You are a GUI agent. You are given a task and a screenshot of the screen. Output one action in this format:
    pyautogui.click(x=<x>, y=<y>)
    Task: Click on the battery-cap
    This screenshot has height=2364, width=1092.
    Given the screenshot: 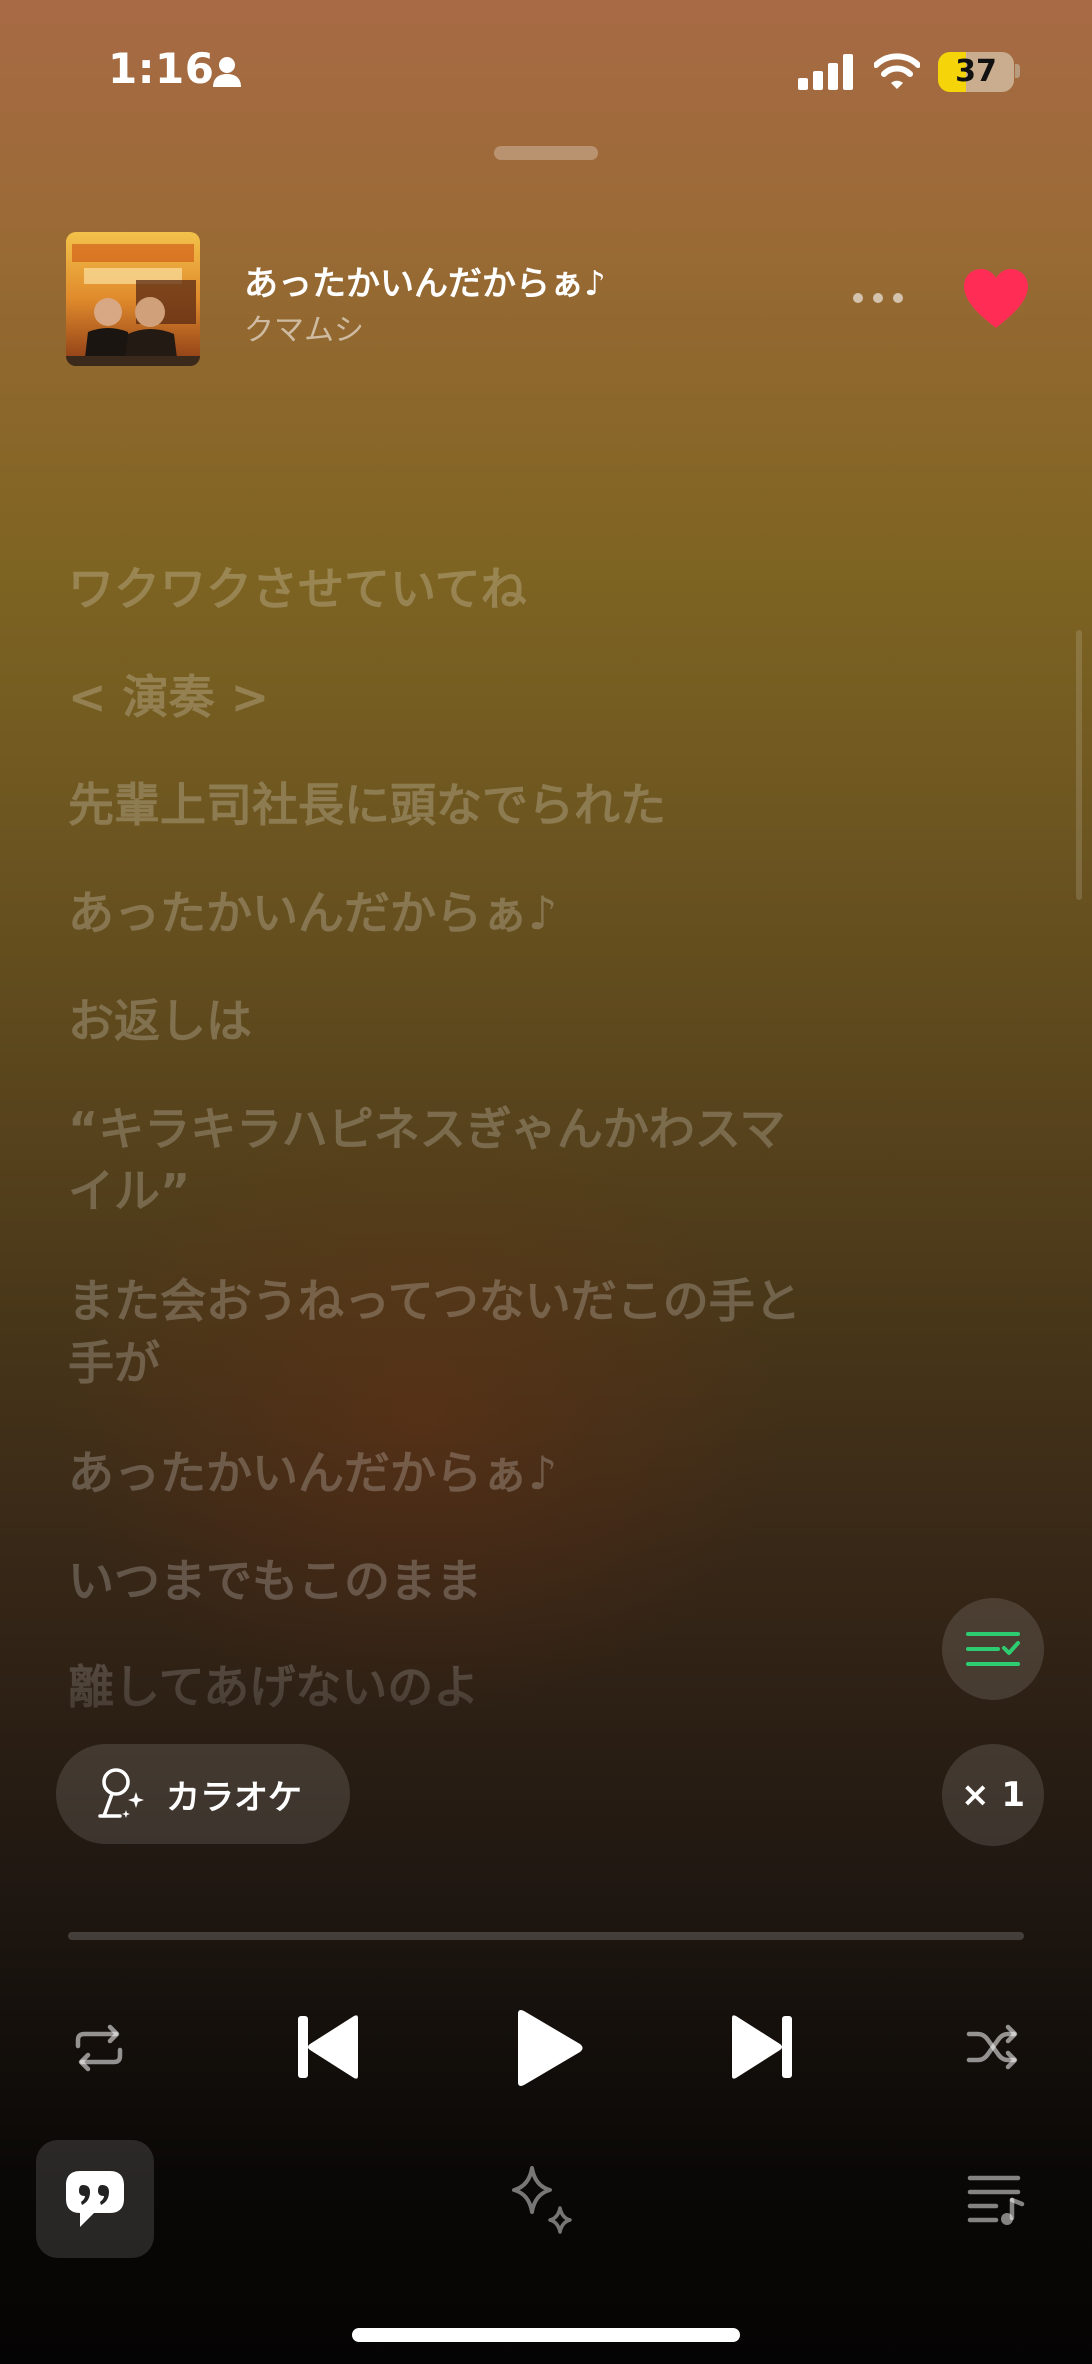 What is the action you would take?
    pyautogui.click(x=1017, y=71)
    